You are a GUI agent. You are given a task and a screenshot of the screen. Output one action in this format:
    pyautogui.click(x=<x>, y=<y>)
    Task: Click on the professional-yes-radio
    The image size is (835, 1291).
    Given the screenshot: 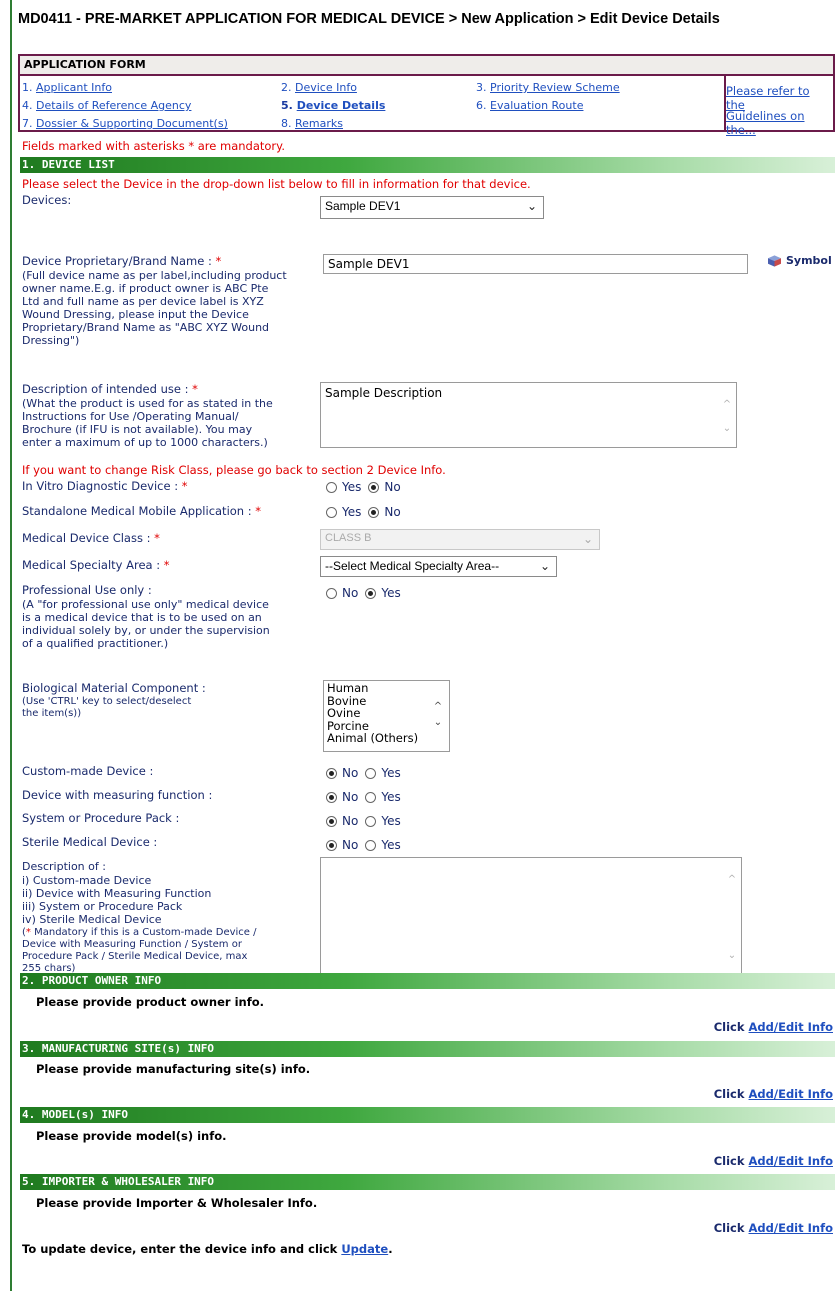 What is the action you would take?
    pyautogui.click(x=371, y=593)
    